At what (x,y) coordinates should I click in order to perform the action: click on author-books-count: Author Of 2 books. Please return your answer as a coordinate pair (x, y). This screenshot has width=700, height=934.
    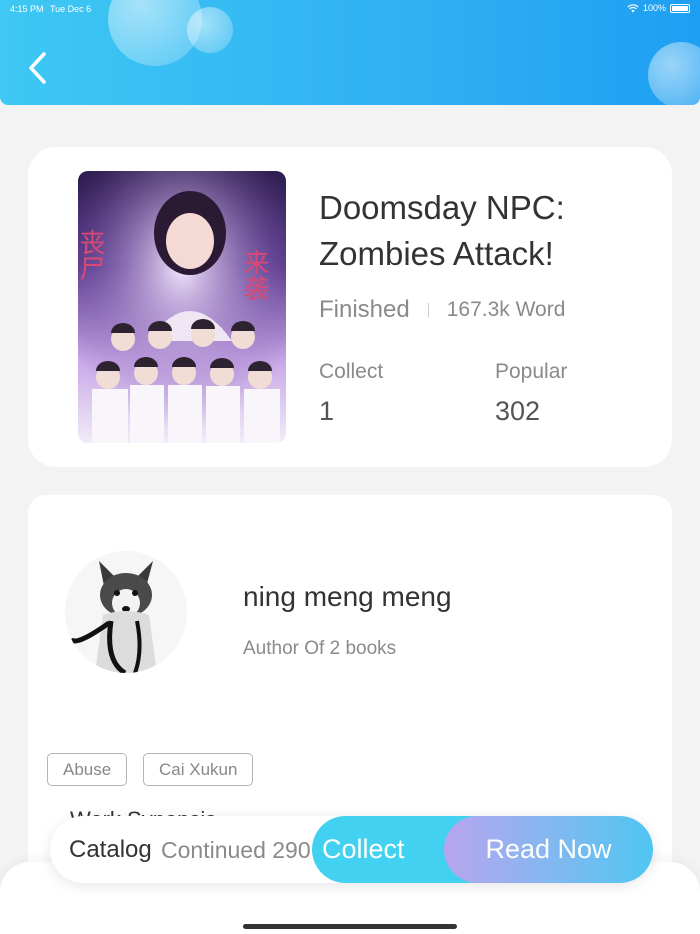
    Looking at the image, I should click on (320, 648).